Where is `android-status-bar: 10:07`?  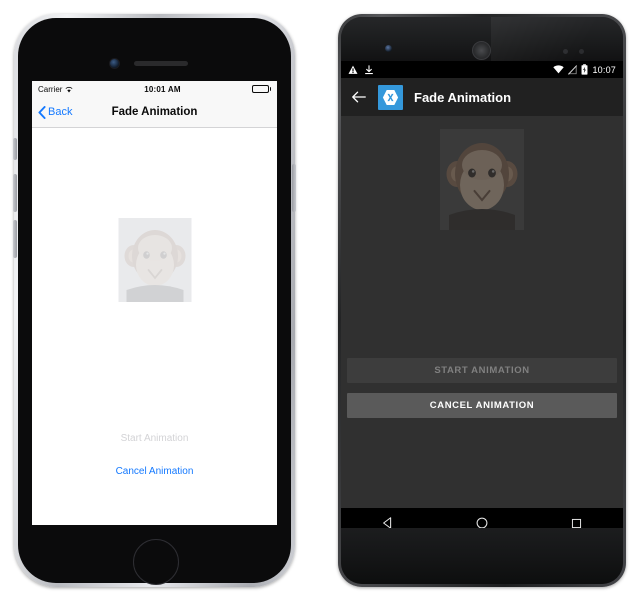
android-status-bar: 10:07 is located at coordinates (482, 69).